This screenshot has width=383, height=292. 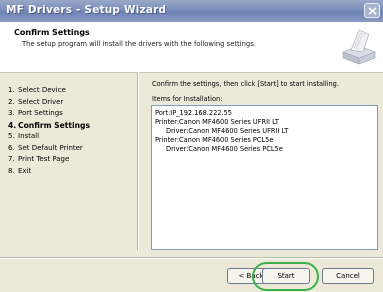 I want to click on step-label: Install, so click(x=29, y=136).